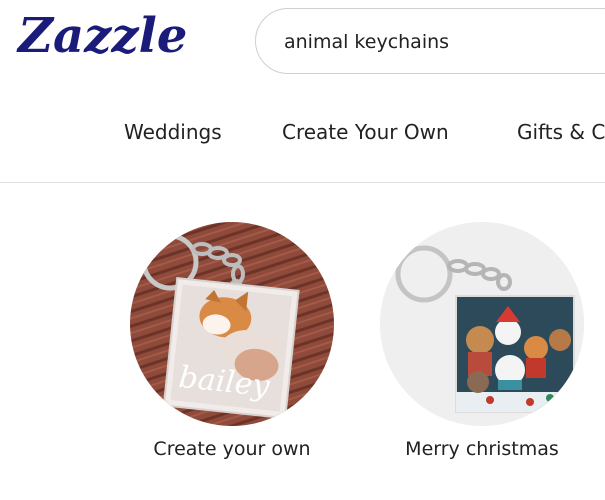 The height and width of the screenshot is (500, 605). I want to click on category-nav: Weddings Create Your Own Gifts & C, so click(302, 134).